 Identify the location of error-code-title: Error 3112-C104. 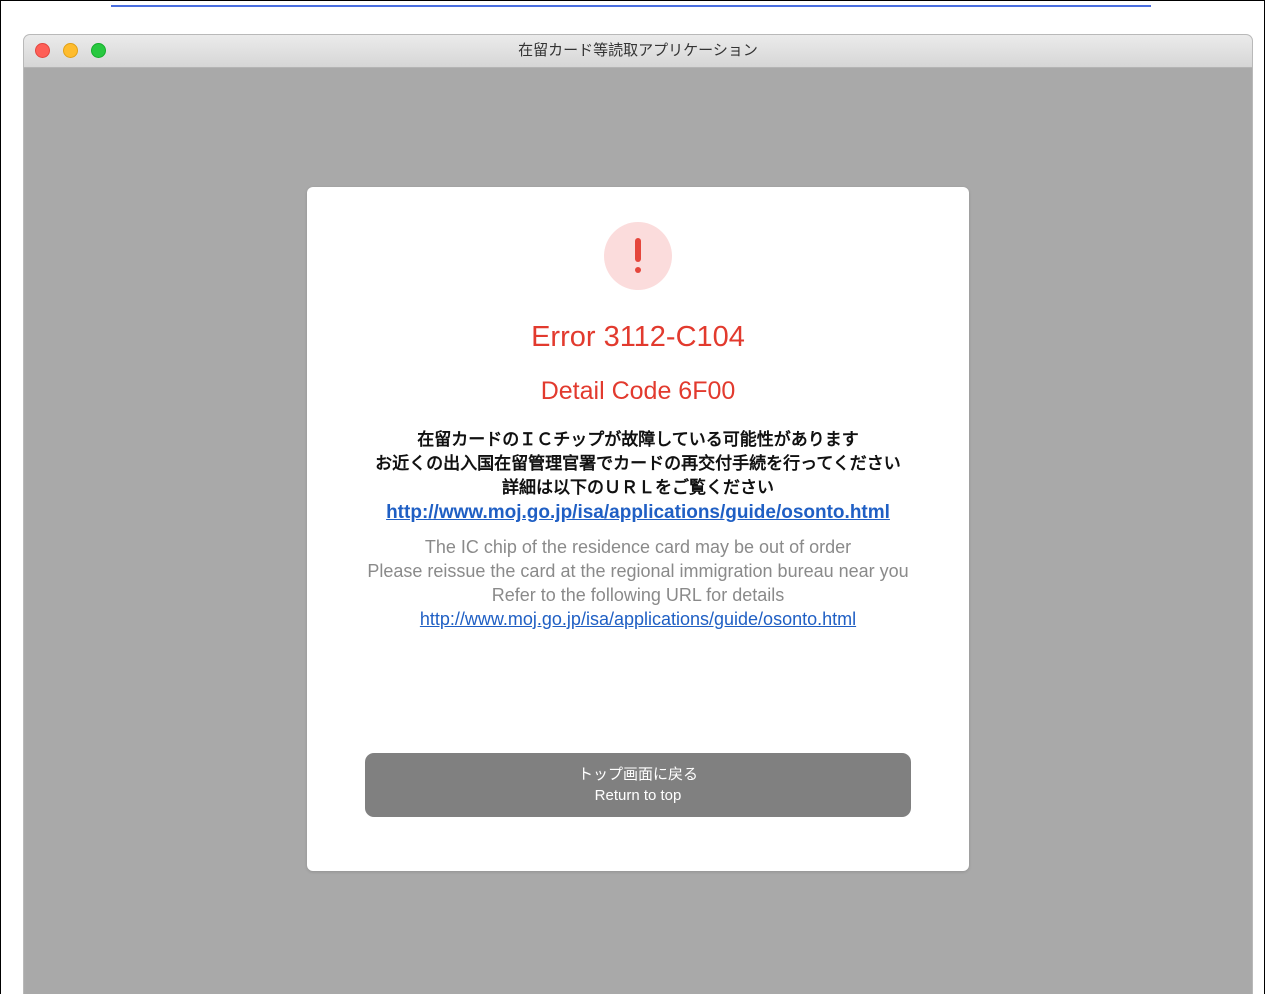
(638, 337).